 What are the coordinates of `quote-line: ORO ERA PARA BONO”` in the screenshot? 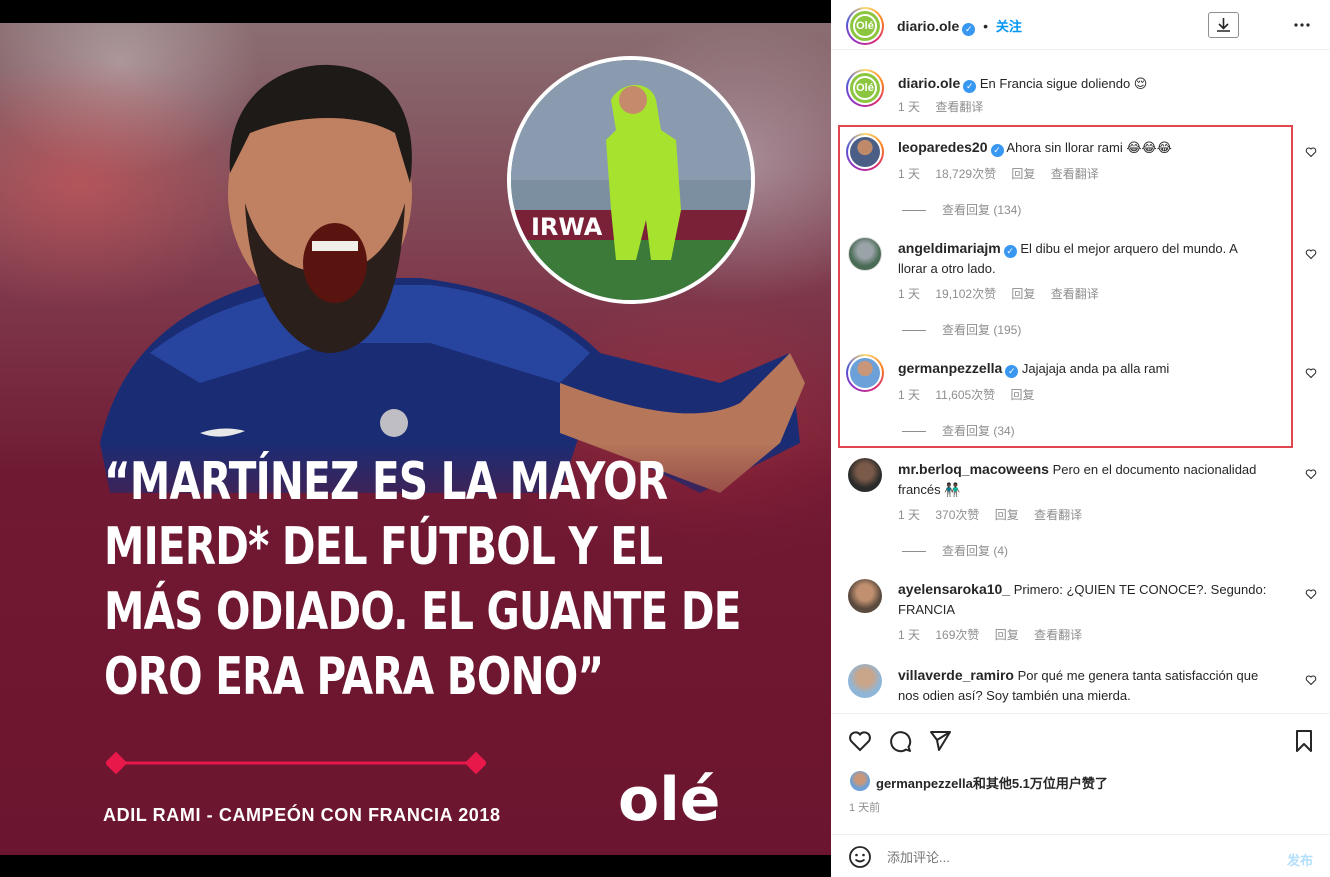 It's located at (354, 677).